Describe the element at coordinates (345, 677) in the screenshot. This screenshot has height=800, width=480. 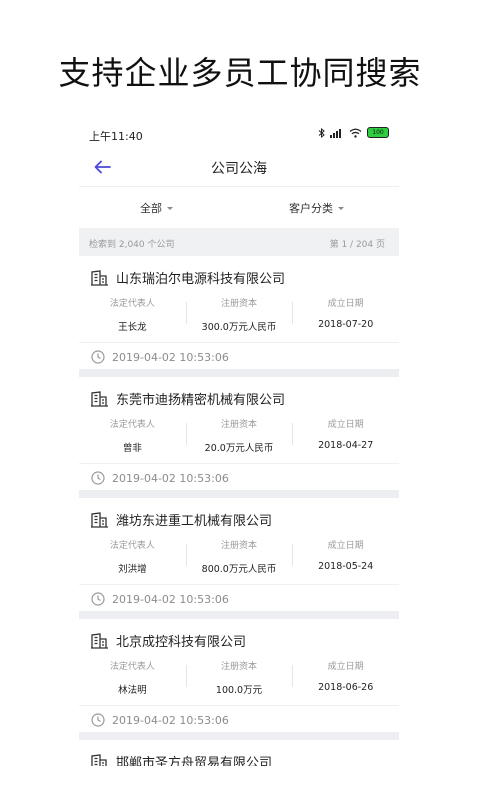
I see `founded-field: 成立日期 2018-06-26` at that location.